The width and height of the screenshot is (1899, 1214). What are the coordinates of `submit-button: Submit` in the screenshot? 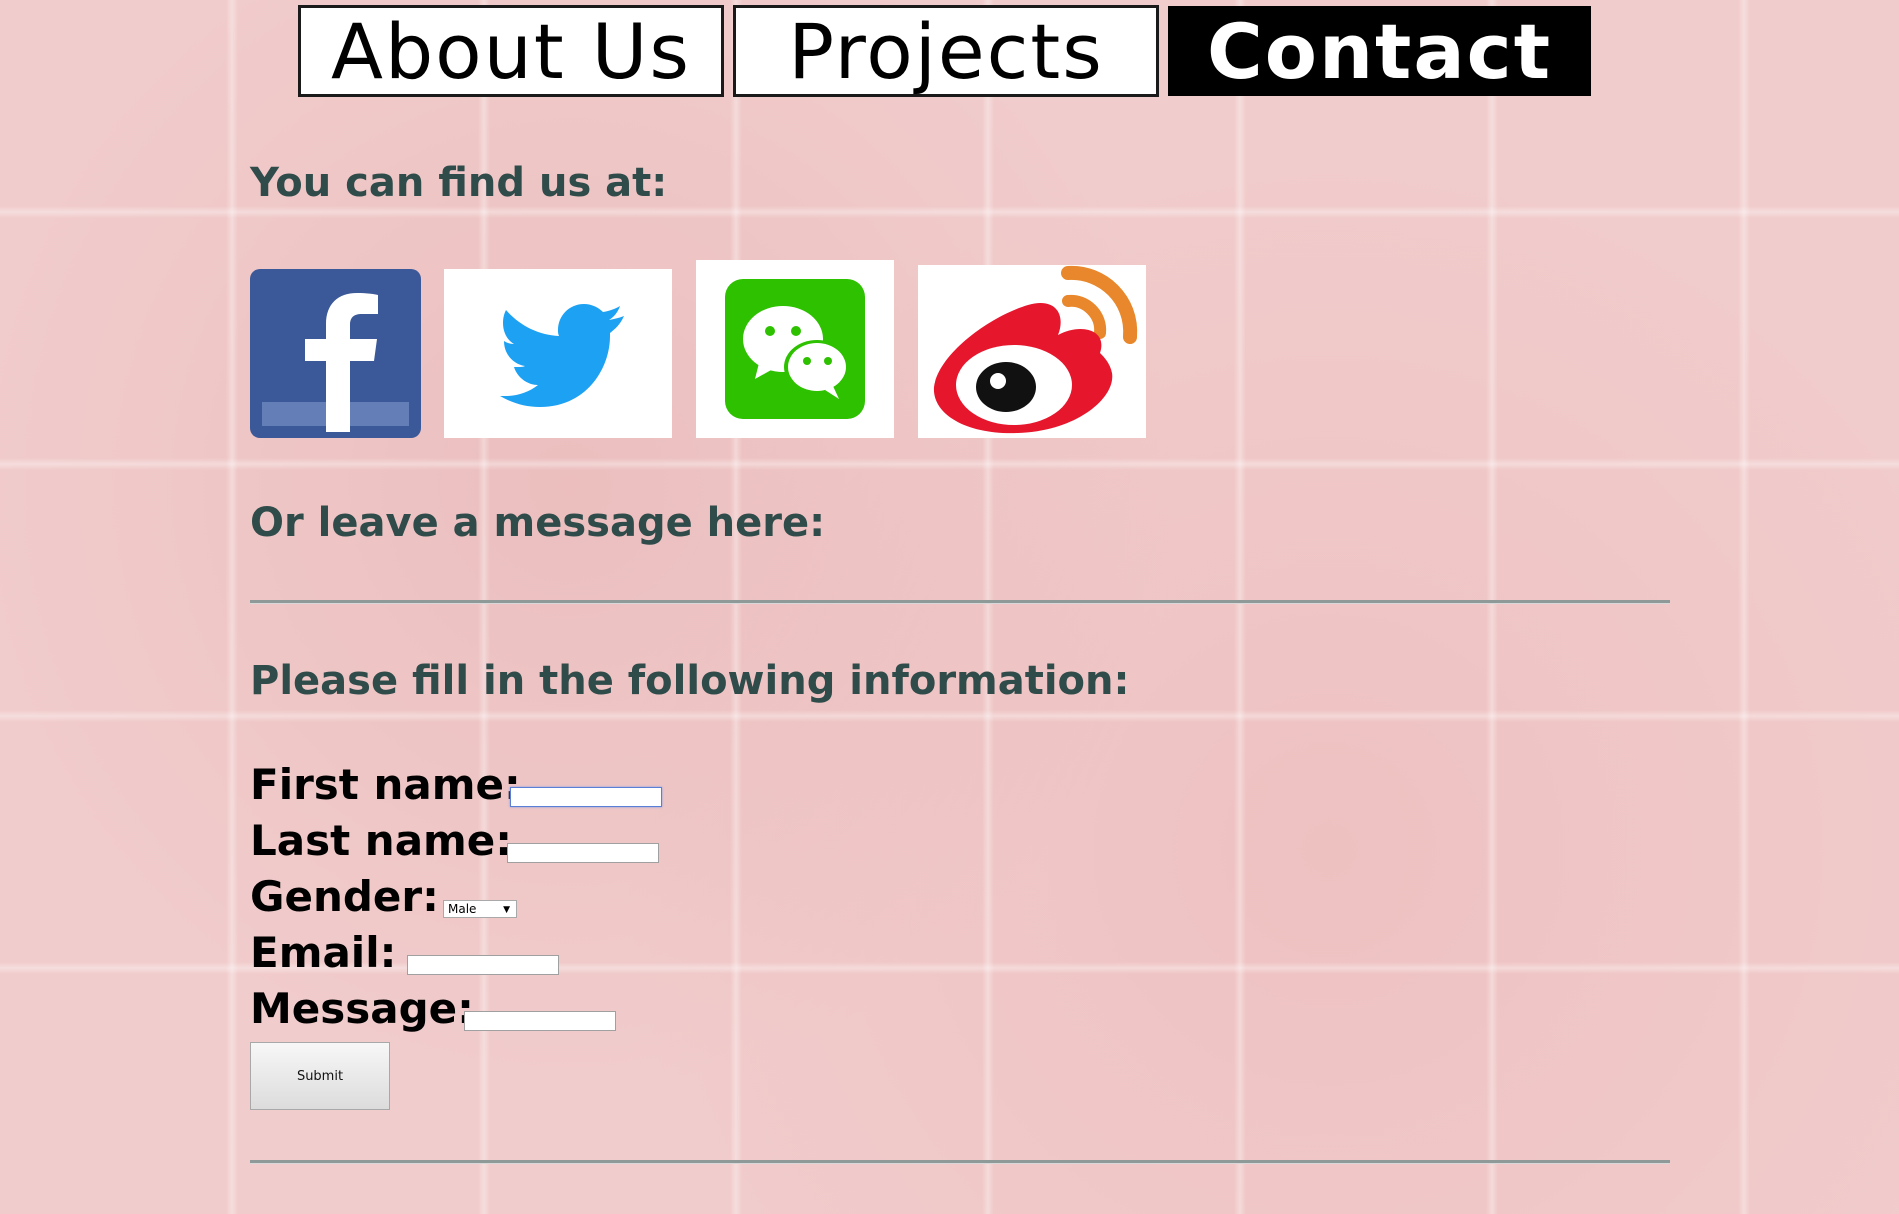 It's located at (320, 1076).